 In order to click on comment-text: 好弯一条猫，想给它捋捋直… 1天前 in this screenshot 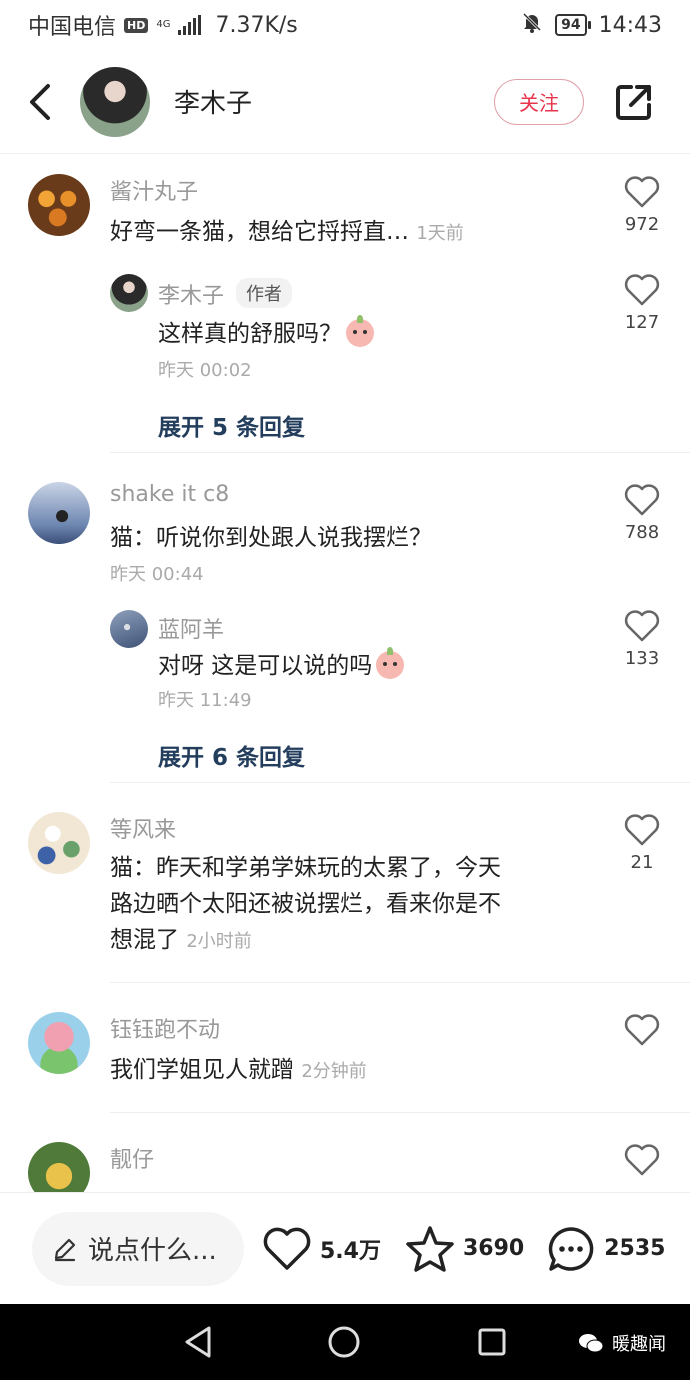, I will do `click(287, 233)`.